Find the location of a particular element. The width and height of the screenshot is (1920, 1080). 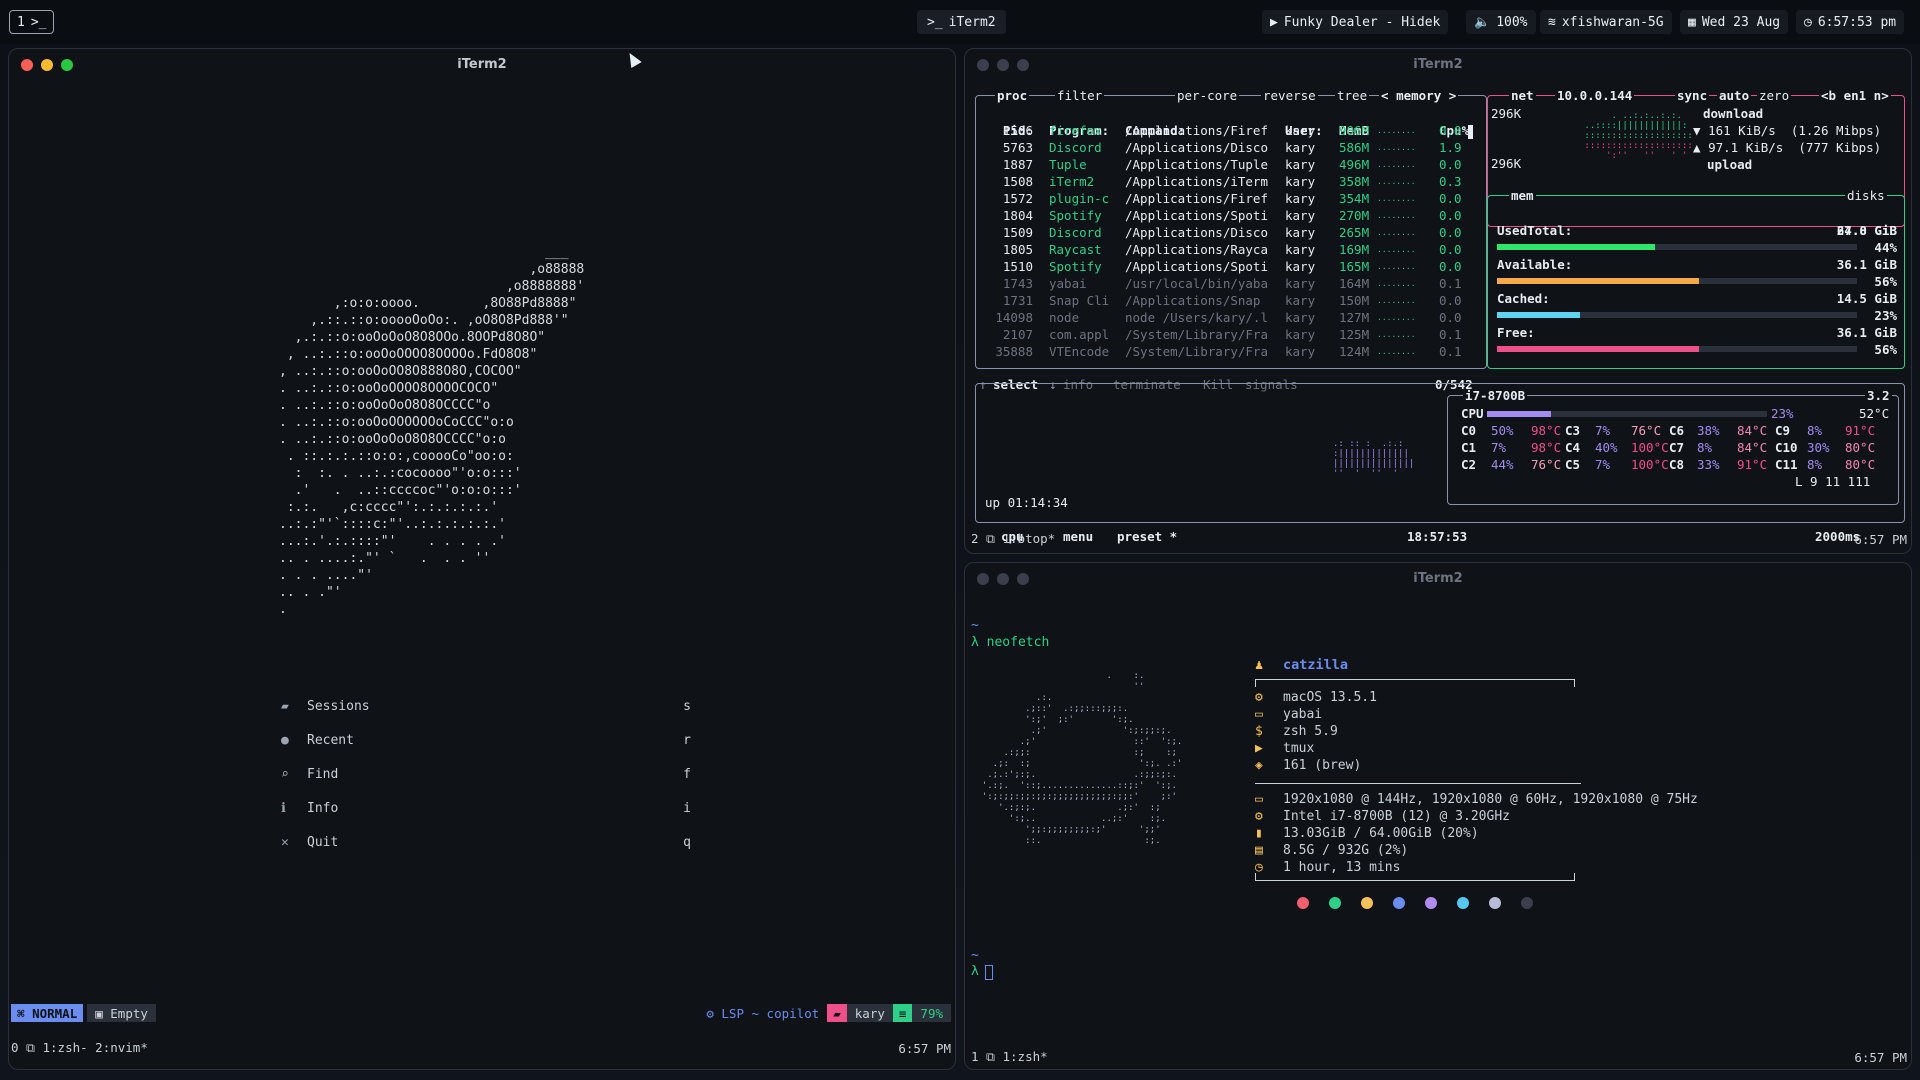

proc-label: proc is located at coordinates (1012, 96).